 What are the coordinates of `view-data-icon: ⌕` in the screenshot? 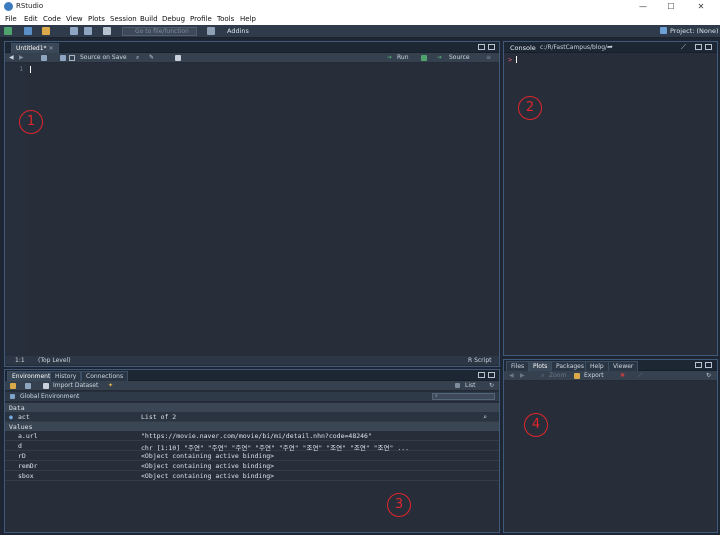 It's located at (485, 417).